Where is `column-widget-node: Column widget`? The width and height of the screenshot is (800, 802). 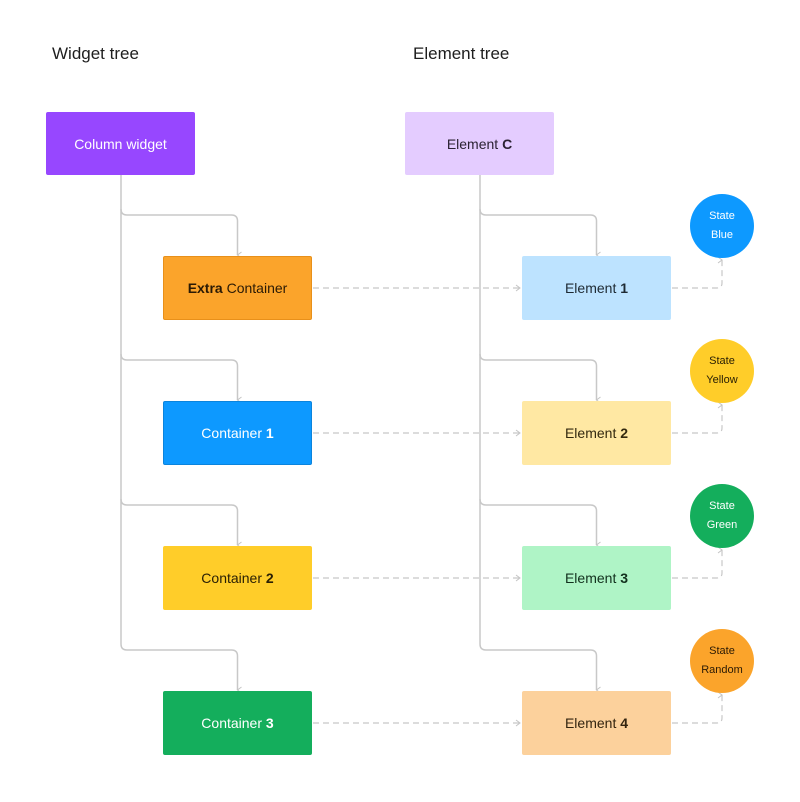 column-widget-node: Column widget is located at coordinates (120, 143).